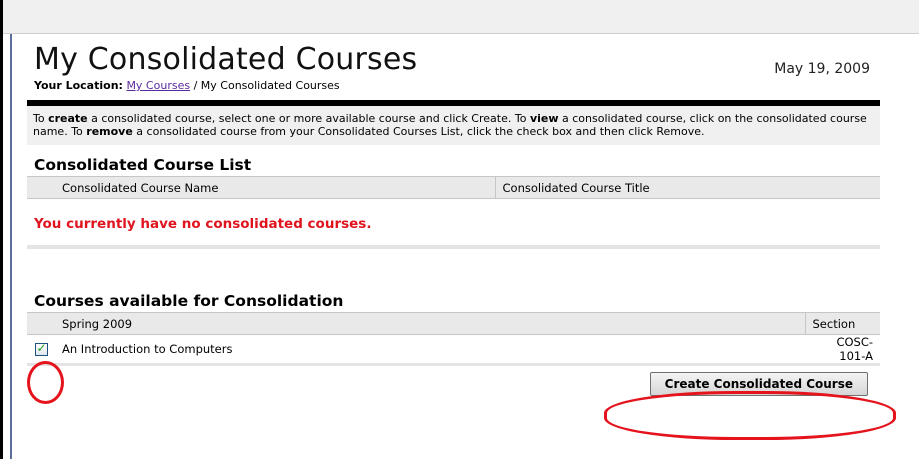 Image resolution: width=919 pixels, height=459 pixels. What do you see at coordinates (158, 85) in the screenshot?
I see `breadcrumb-link-my-courses: My Courses` at bounding box center [158, 85].